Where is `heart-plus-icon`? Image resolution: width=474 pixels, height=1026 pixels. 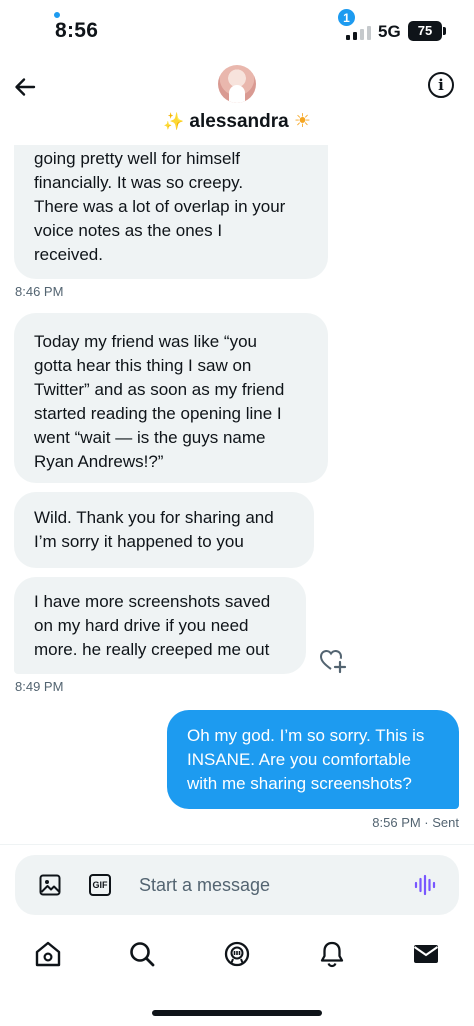 heart-plus-icon is located at coordinates (333, 660).